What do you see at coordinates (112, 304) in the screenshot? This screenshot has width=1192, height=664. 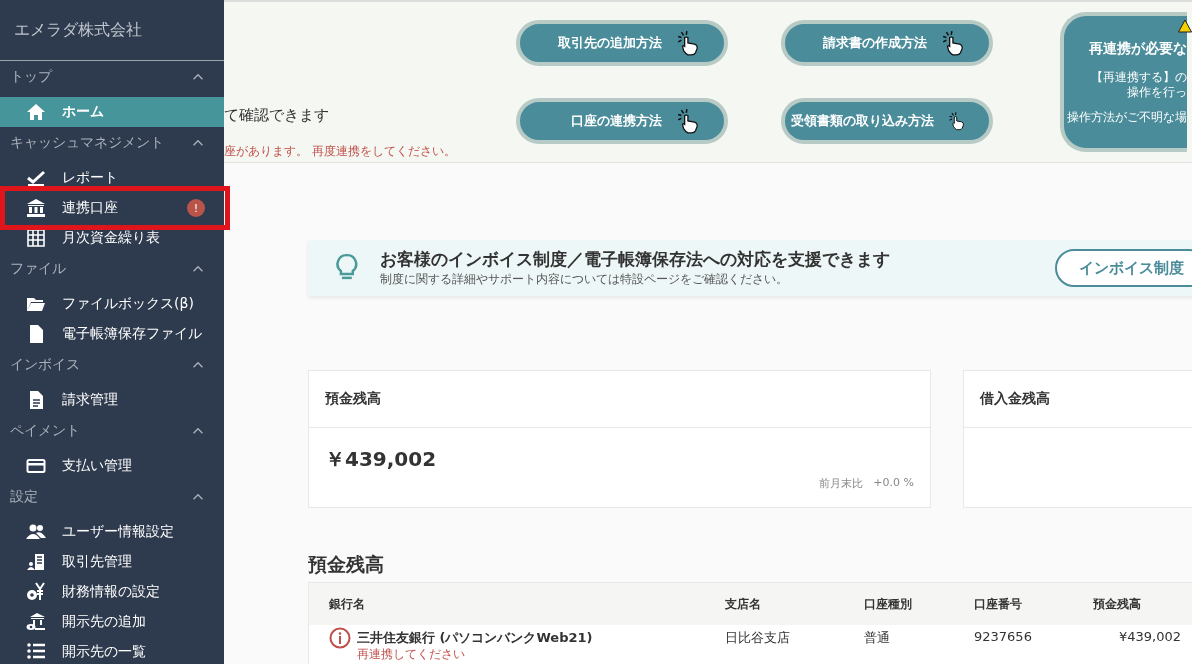 I see `sidebar-item: ファイルボックス(β)` at bounding box center [112, 304].